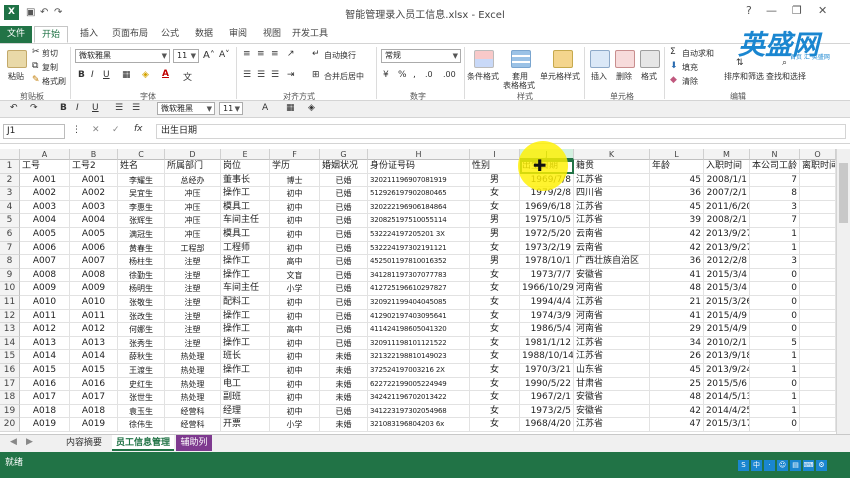  I want to click on table-cell: 车间主任, so click(245, 289).